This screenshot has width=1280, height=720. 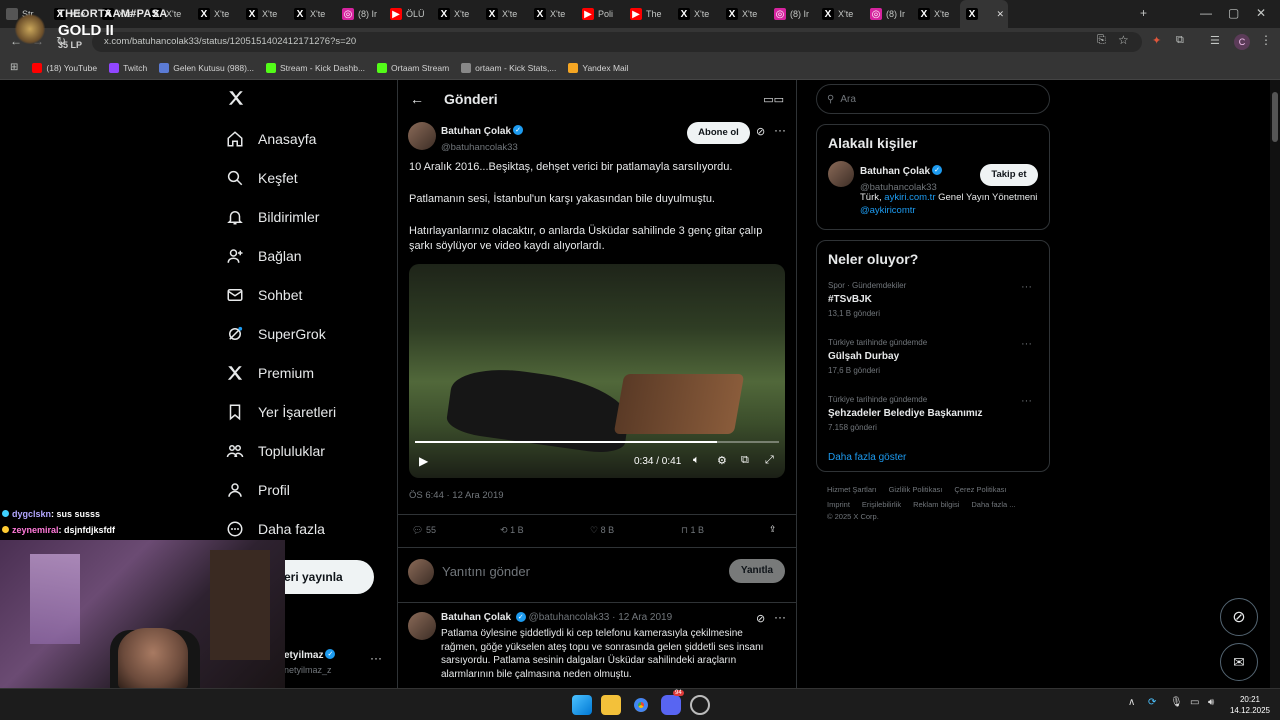 I want to click on discord-icon: 94, so click(x=672, y=702).